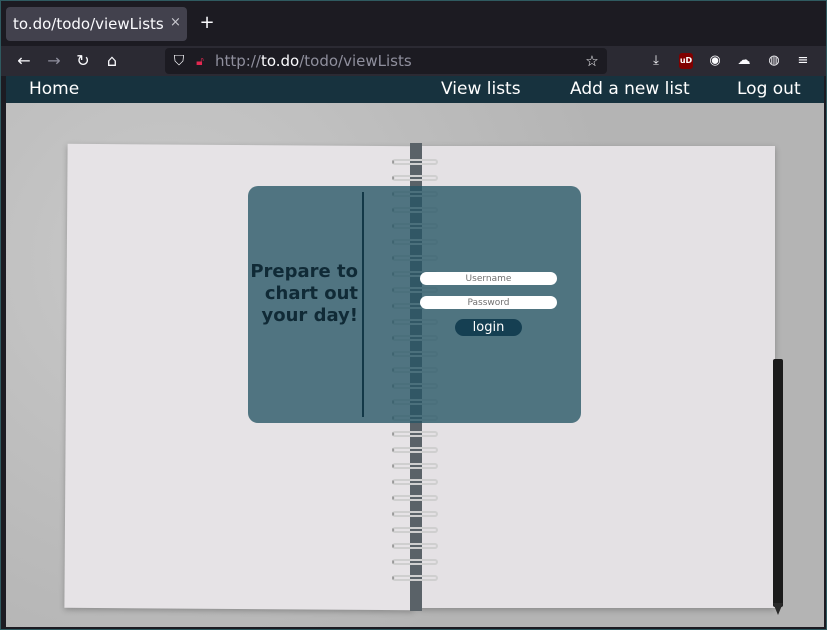  Describe the element at coordinates (112, 61) in the screenshot. I see `home-icon: ⌂` at that location.